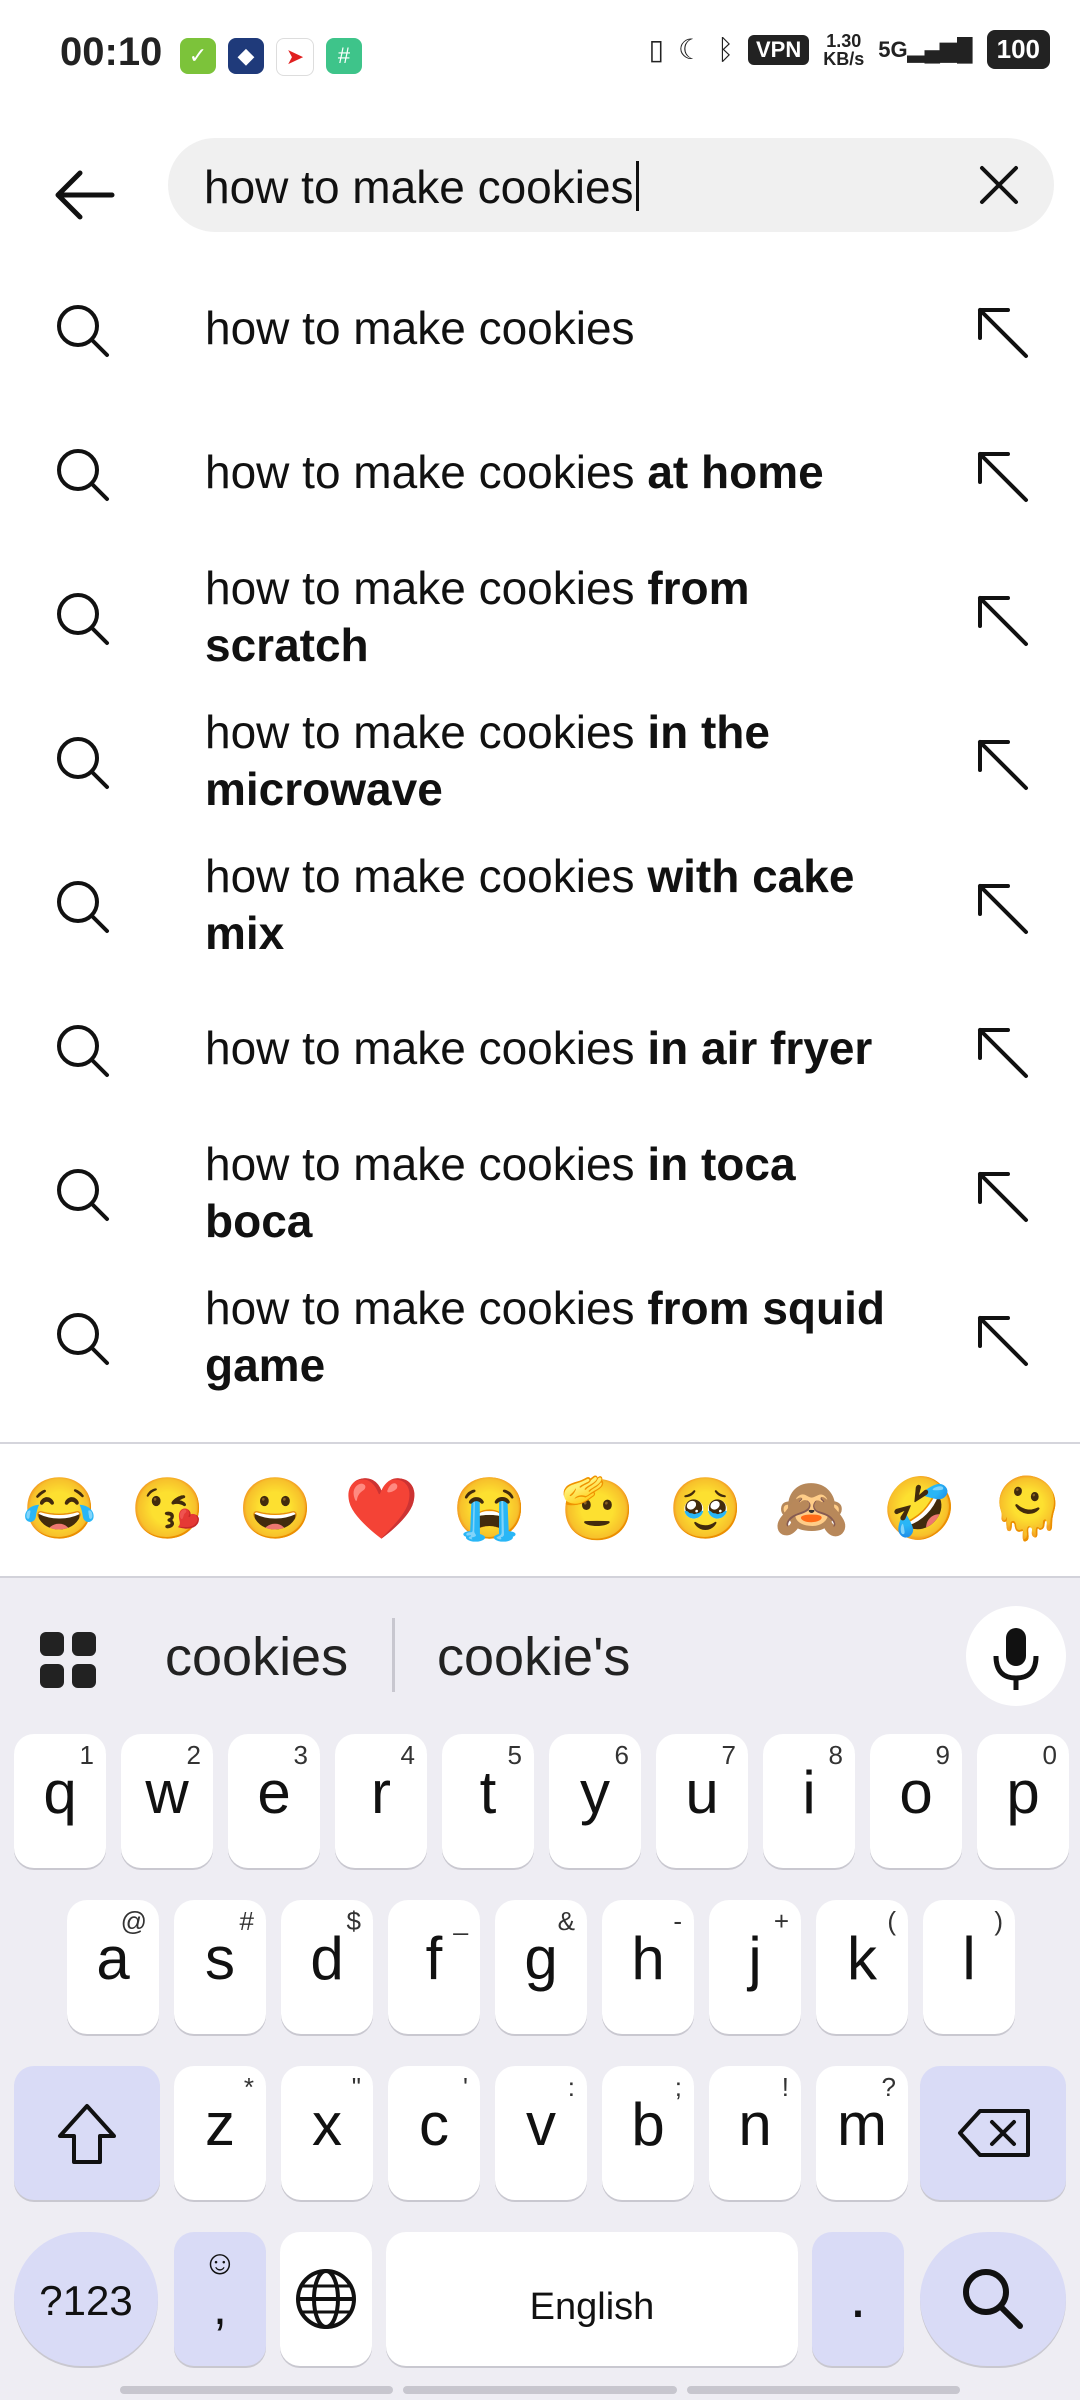  I want to click on key-secondary: ;, so click(678, 2087).